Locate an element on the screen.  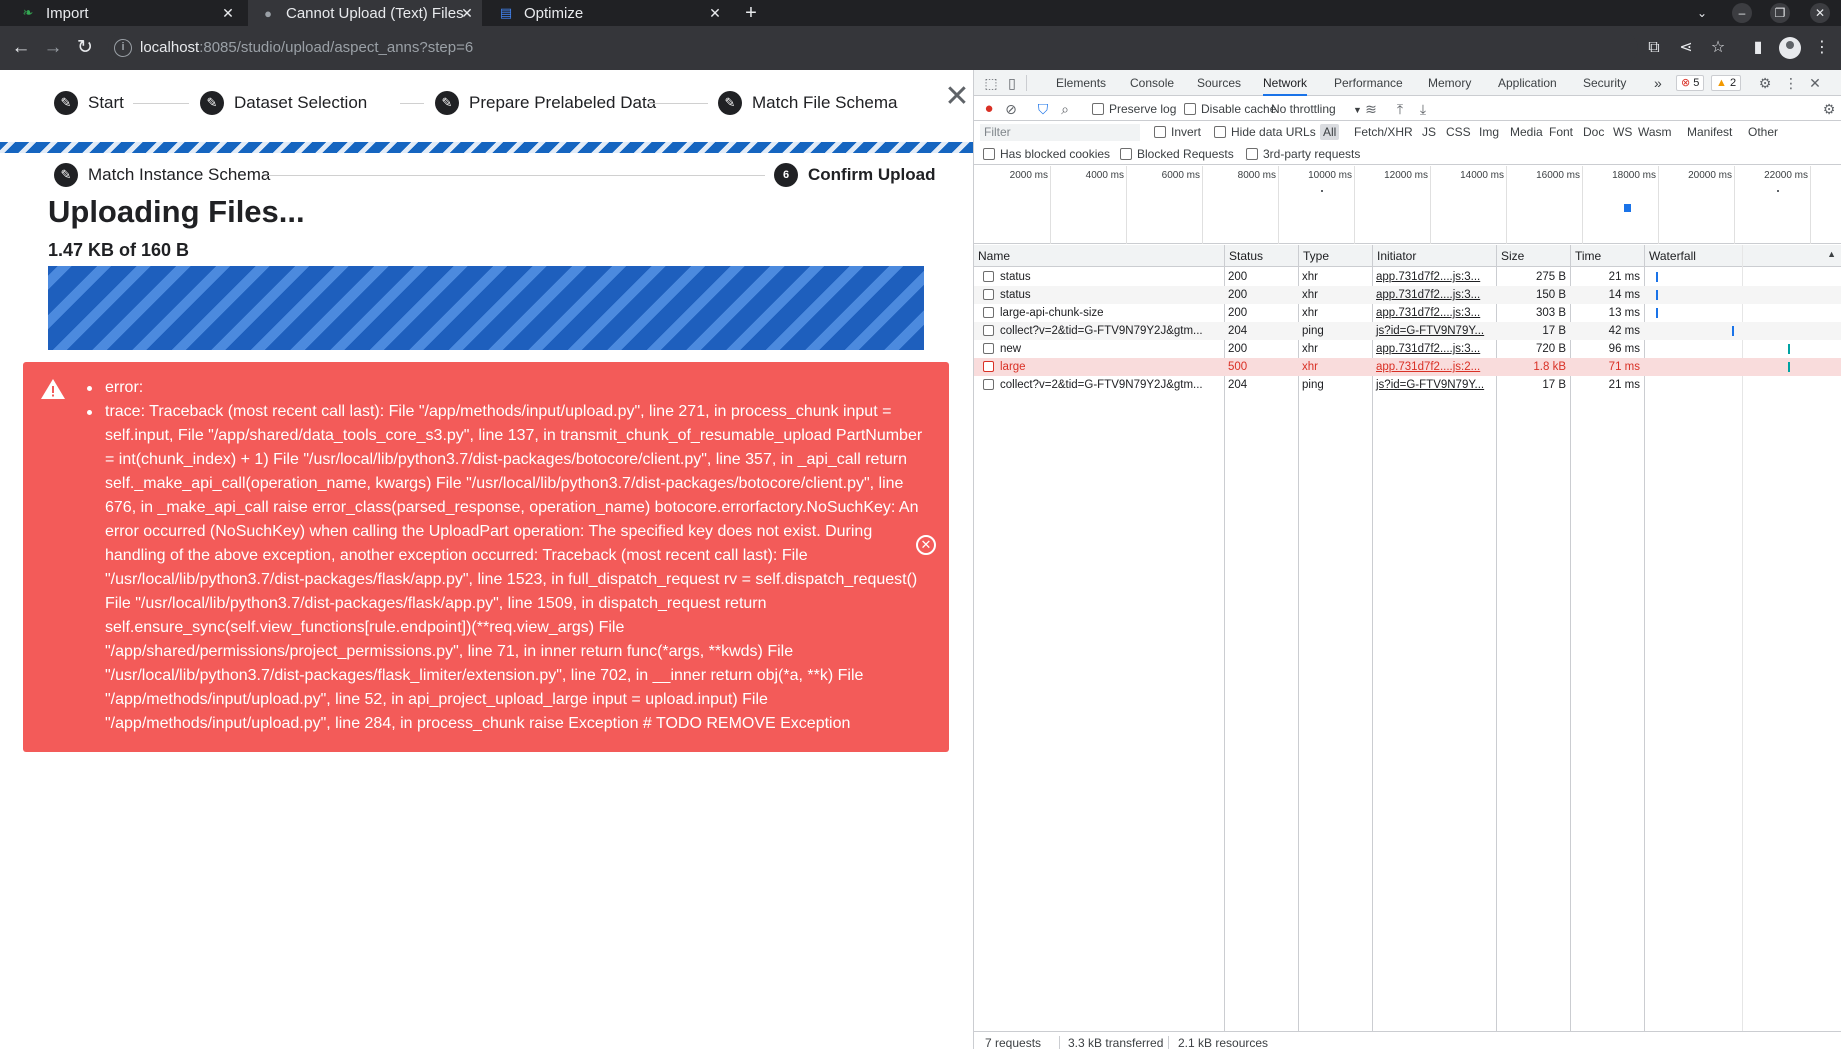
share-icon: ⋖ is located at coordinates (1686, 48).